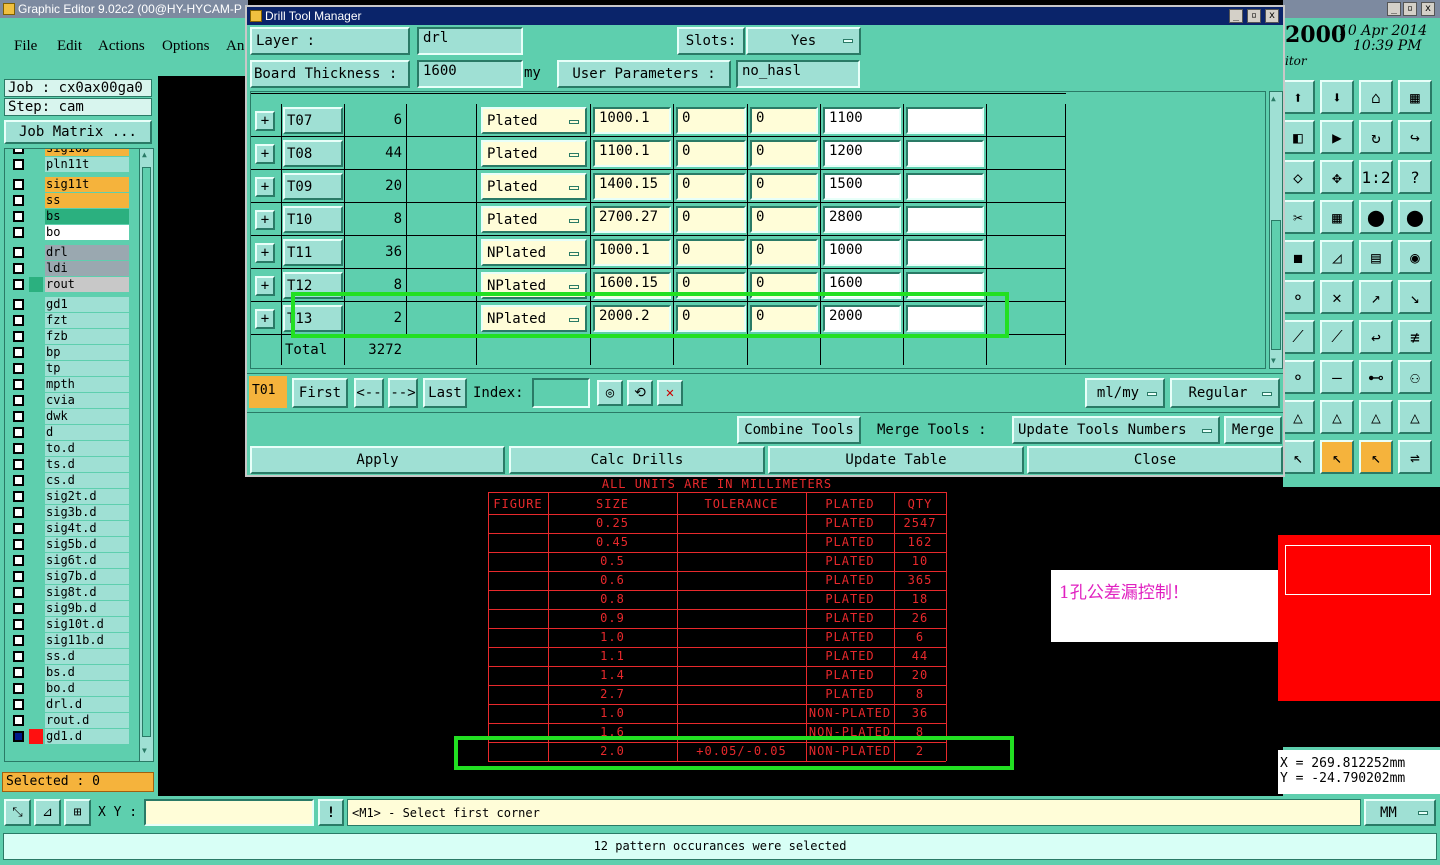 Image resolution: width=1440 pixels, height=865 pixels. I want to click on menu-edit: Edit, so click(69, 46).